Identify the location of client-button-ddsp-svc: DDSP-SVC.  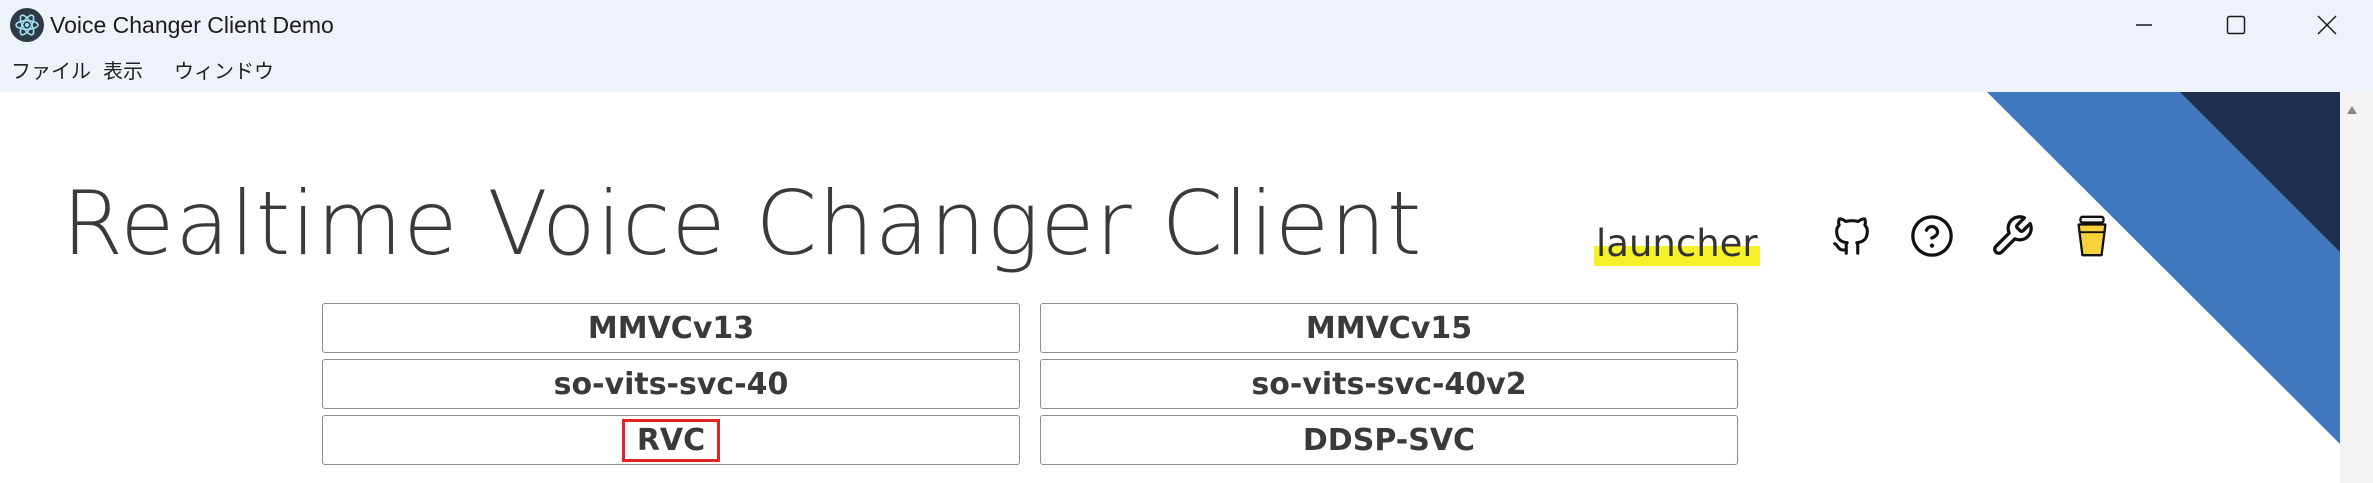
(1389, 440).